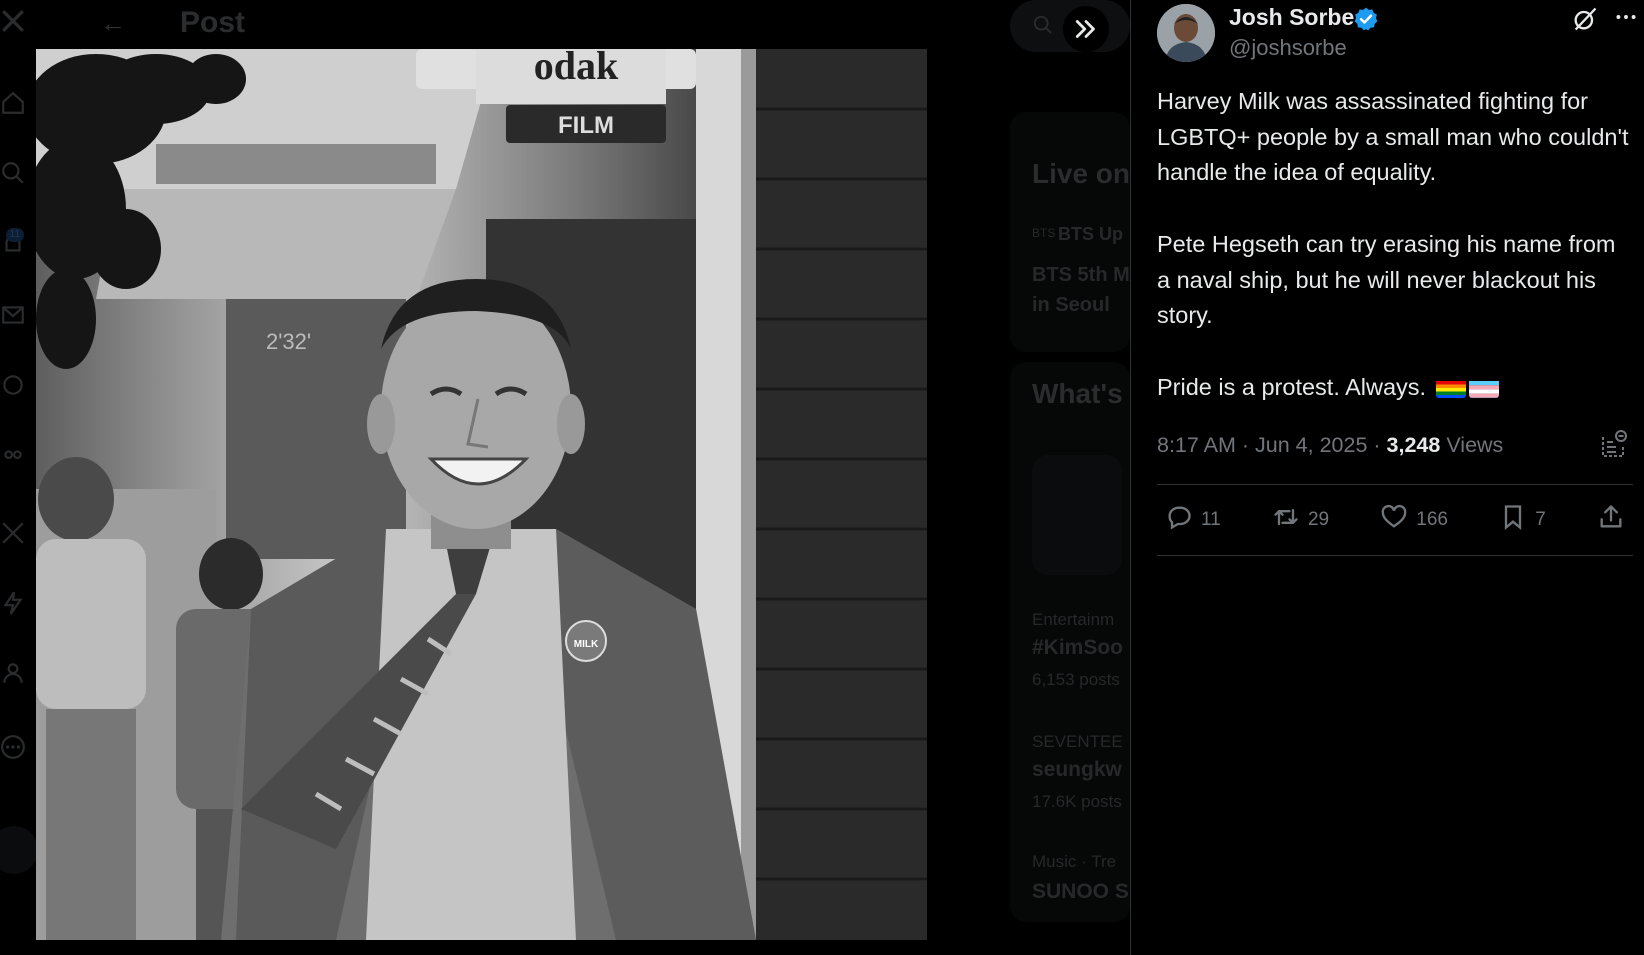  Describe the element at coordinates (1211, 519) in the screenshot. I see `reply-count: 11` at that location.